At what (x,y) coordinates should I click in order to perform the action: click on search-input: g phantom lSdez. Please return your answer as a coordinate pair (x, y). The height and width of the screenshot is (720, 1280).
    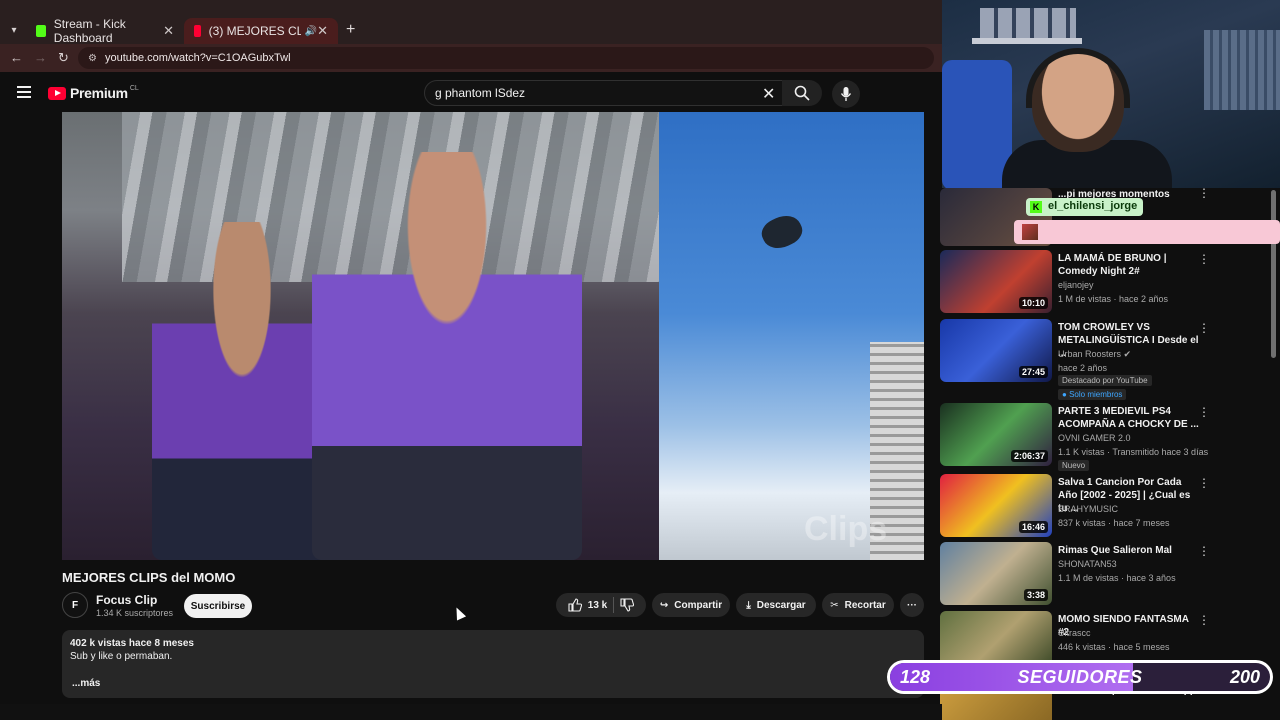
    Looking at the image, I should click on (605, 93).